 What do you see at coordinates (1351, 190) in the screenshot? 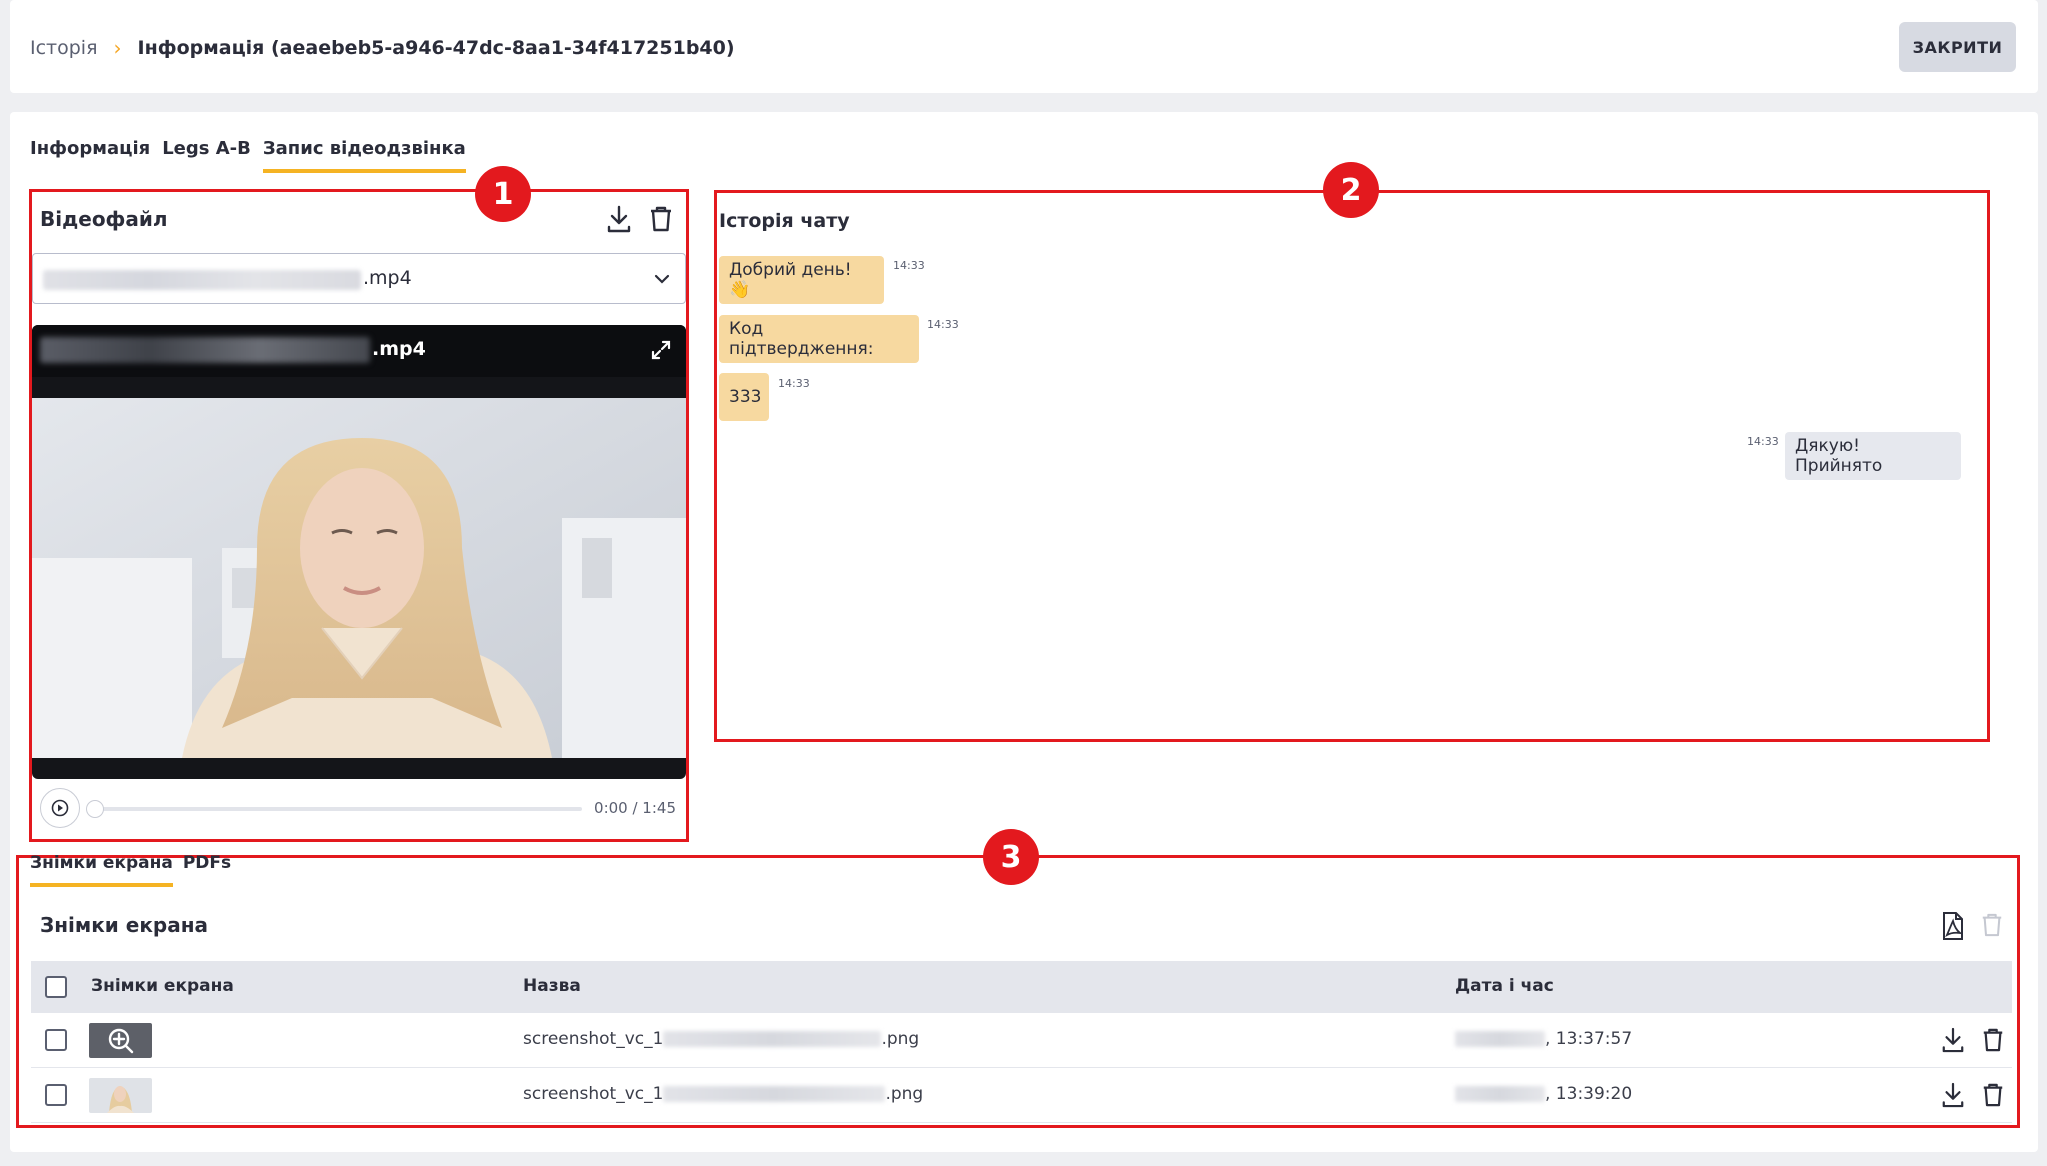
I see `annotation-marker-2: 2` at bounding box center [1351, 190].